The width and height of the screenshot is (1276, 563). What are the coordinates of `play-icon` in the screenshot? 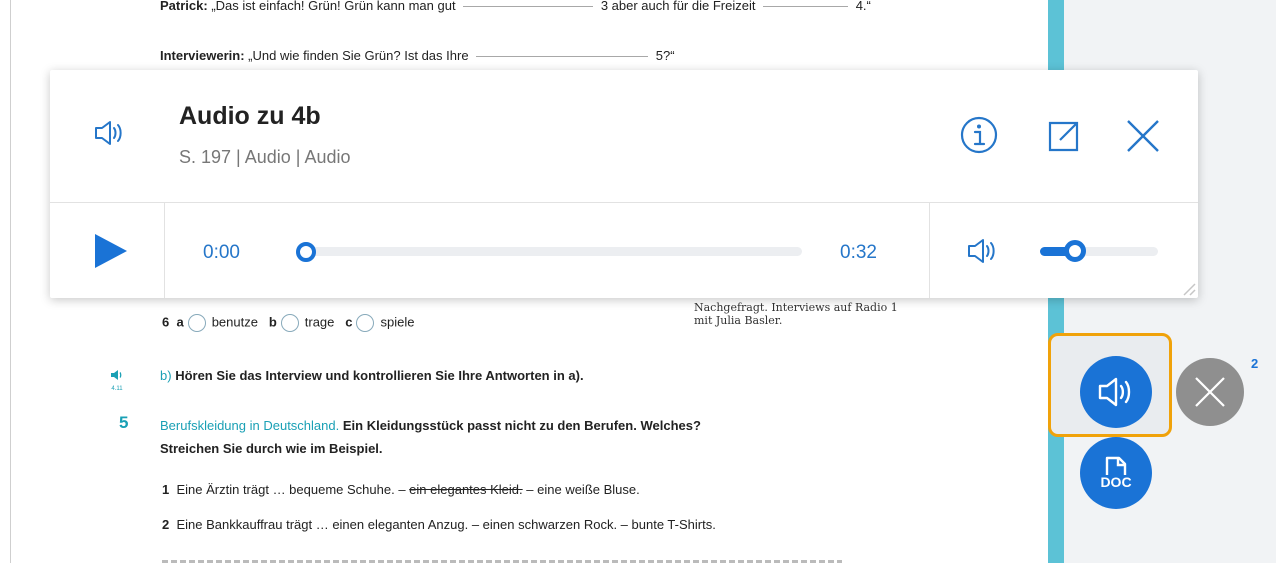 It's located at (111, 253).